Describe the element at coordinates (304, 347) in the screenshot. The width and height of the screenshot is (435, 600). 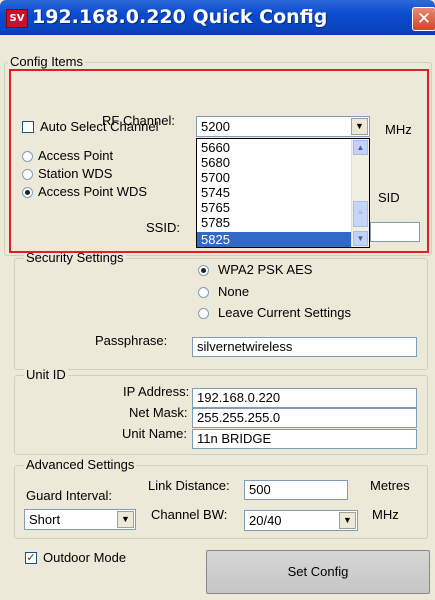
I see `passphrase-input: silvernetwireless` at that location.